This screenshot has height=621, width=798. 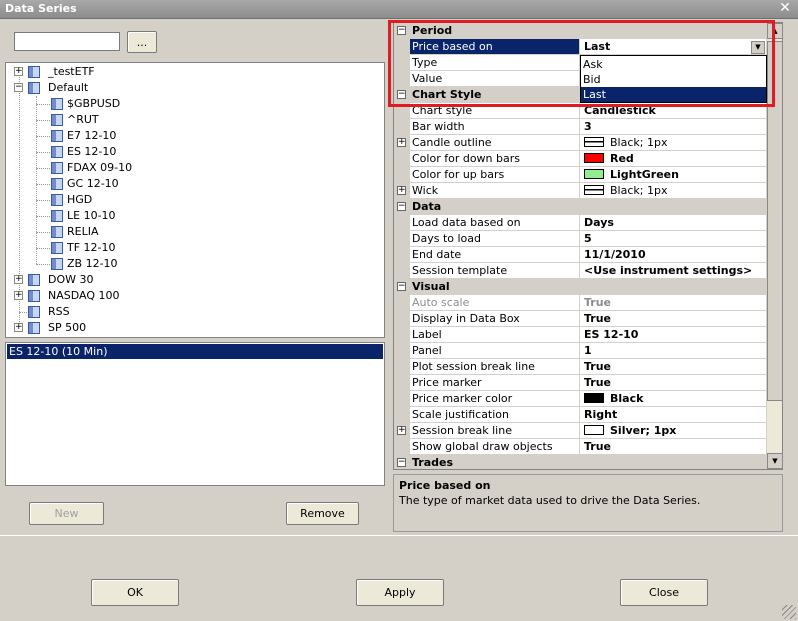 I want to click on property-end-date: End date 11/1/2010, so click(x=581, y=255).